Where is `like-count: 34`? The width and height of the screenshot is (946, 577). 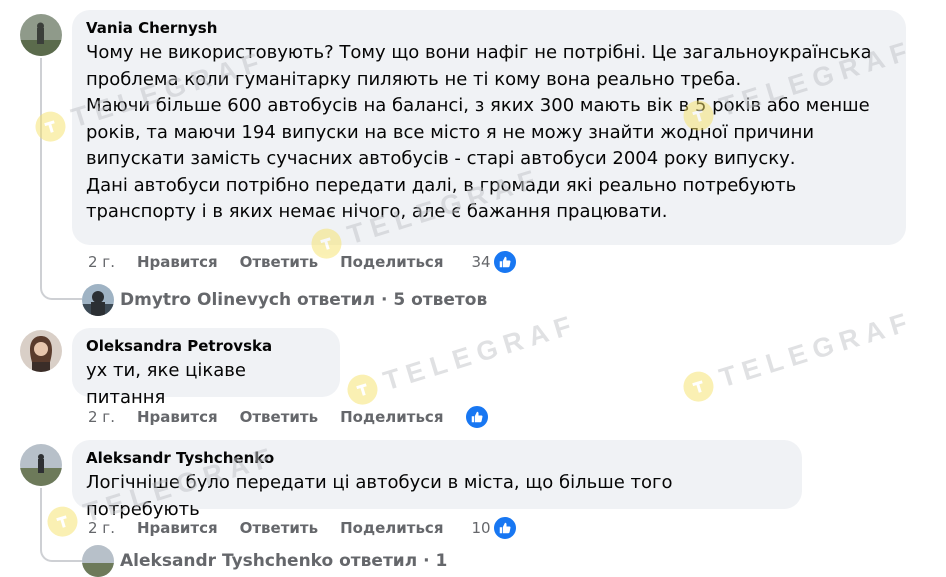
like-count: 34 is located at coordinates (480, 262).